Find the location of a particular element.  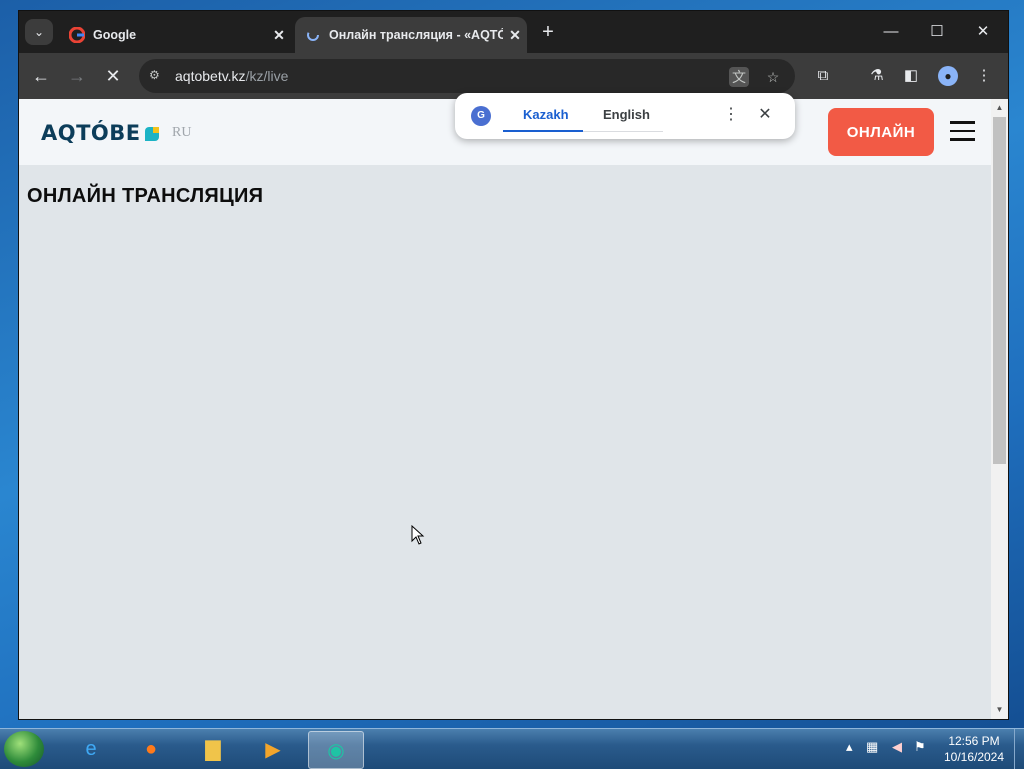

back-arrow-icon: ← is located at coordinates (41, 76).